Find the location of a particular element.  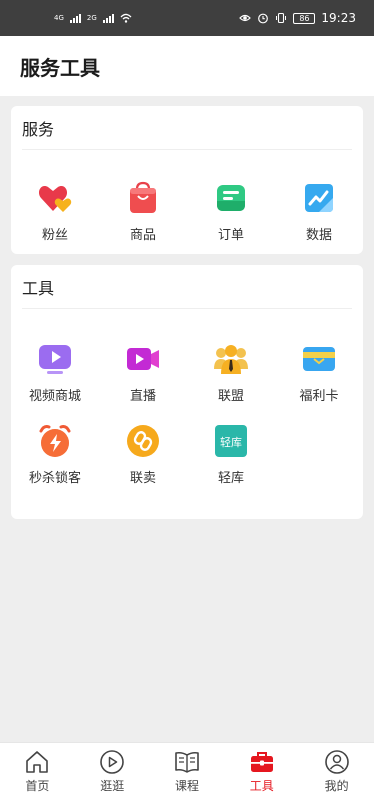

tool-label-alliance: 联盟 is located at coordinates (230, 396).